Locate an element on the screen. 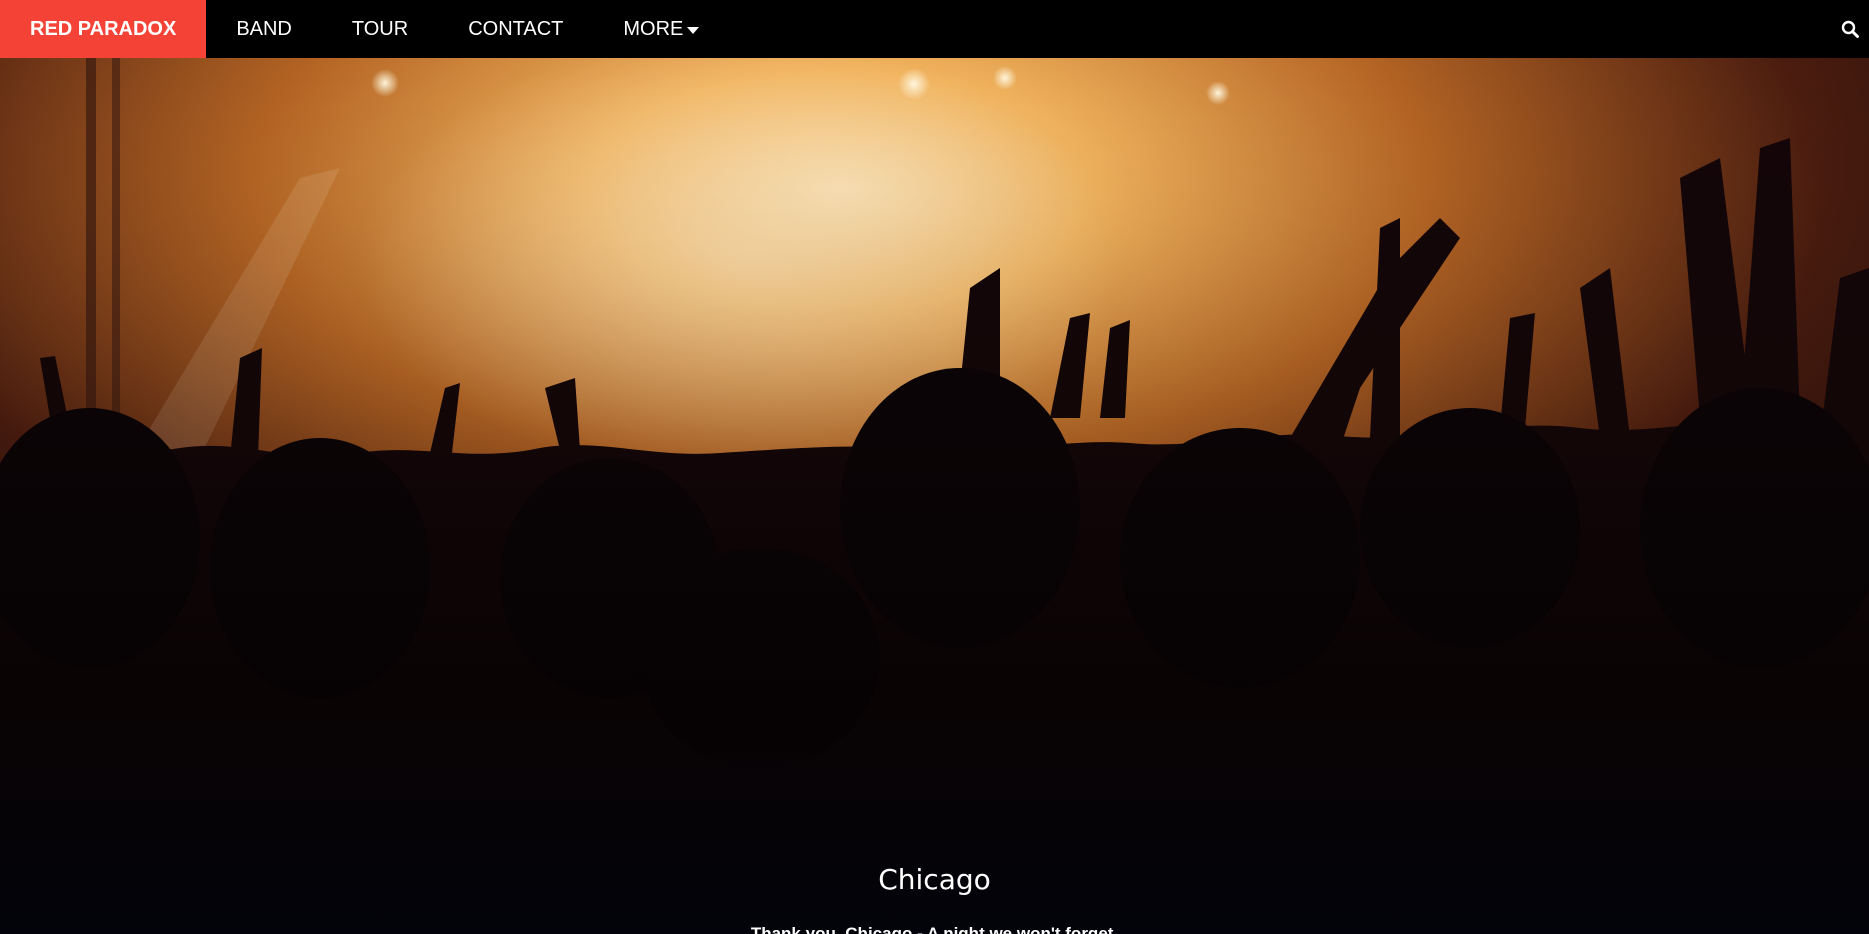 The width and height of the screenshot is (1869, 934). search-icon is located at coordinates (1850, 29).